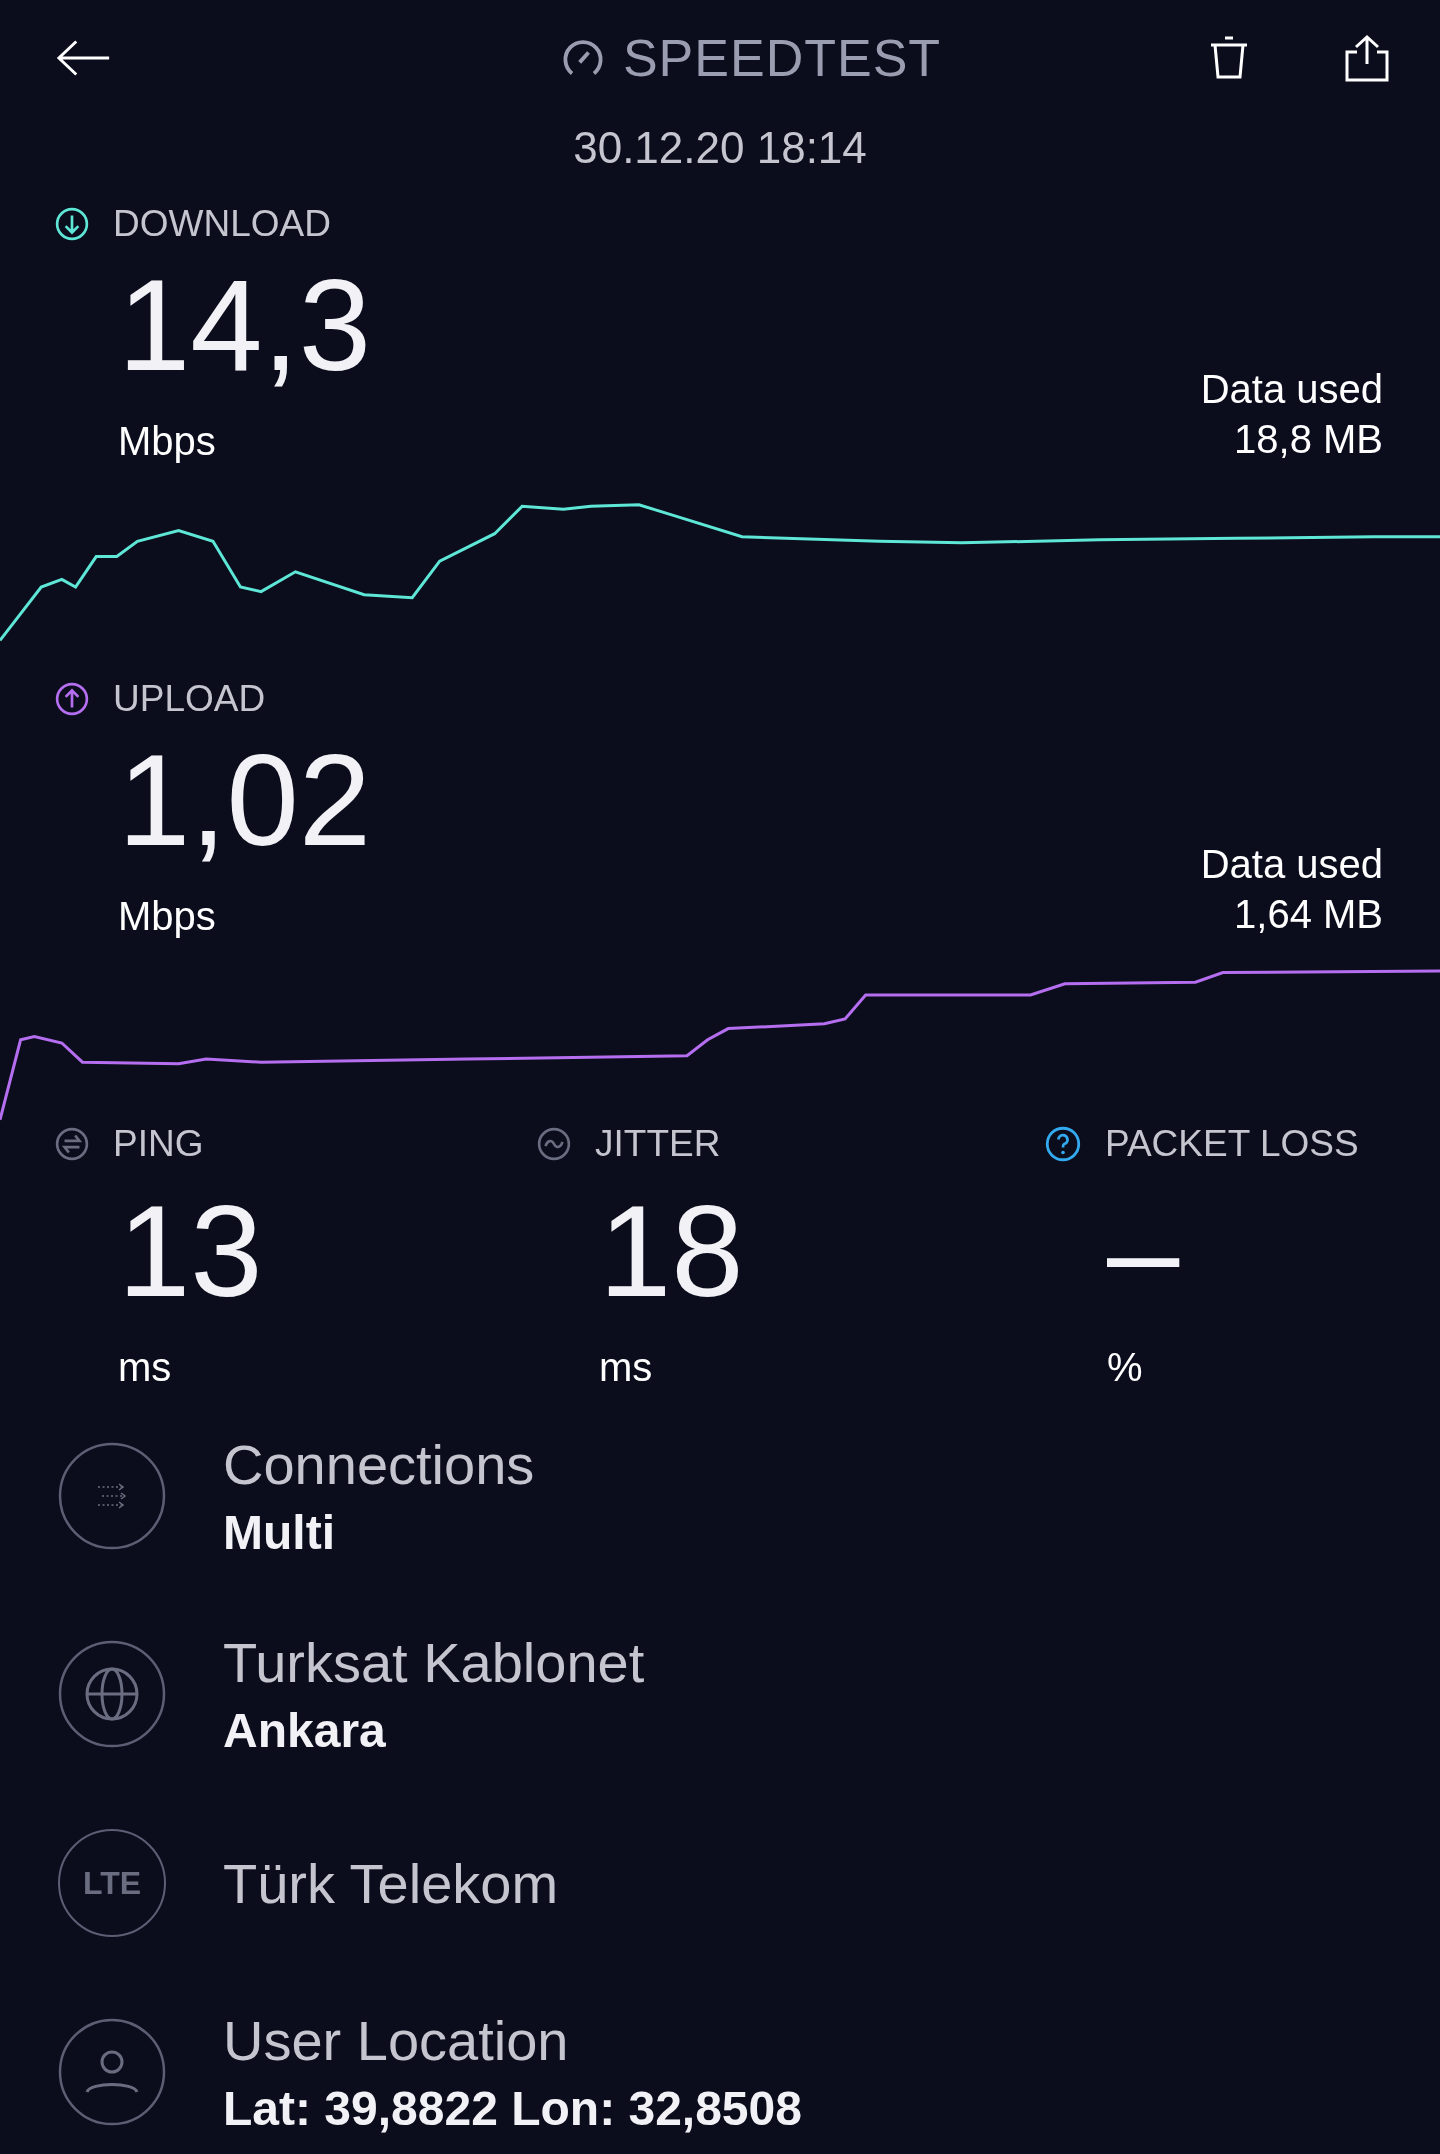 The image size is (1440, 2154). Describe the element at coordinates (1308, 439) in the screenshot. I see `data-used-value: 18,8 MB` at that location.